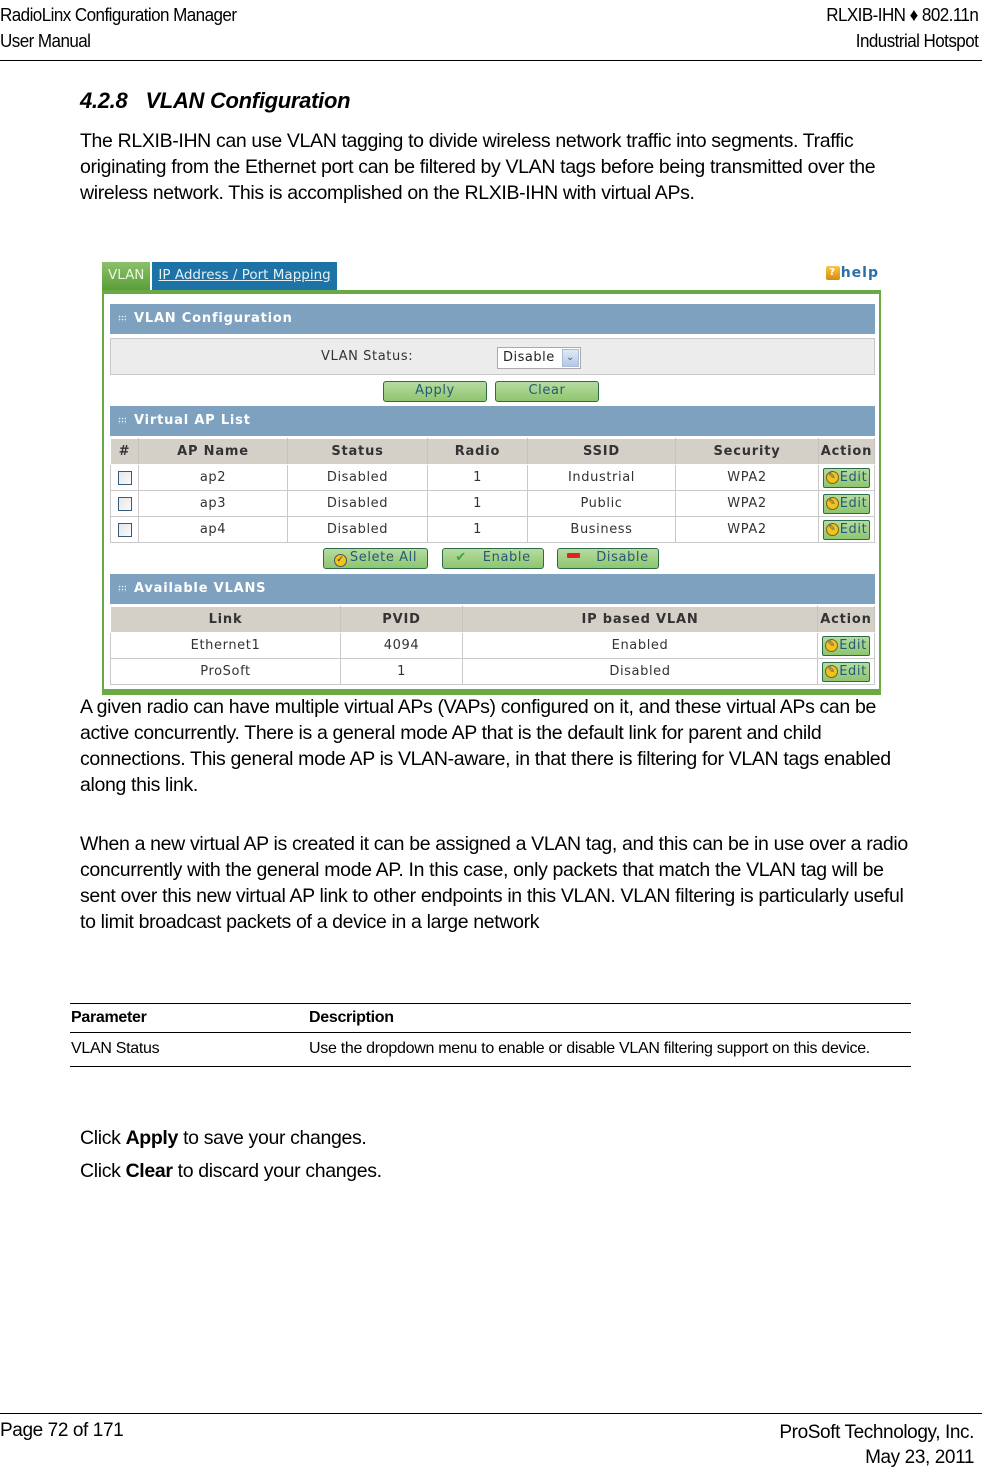 The height and width of the screenshot is (1469, 982). What do you see at coordinates (640, 619) in the screenshot?
I see `col-header-ip-based-vlan: IP based VLAN` at bounding box center [640, 619].